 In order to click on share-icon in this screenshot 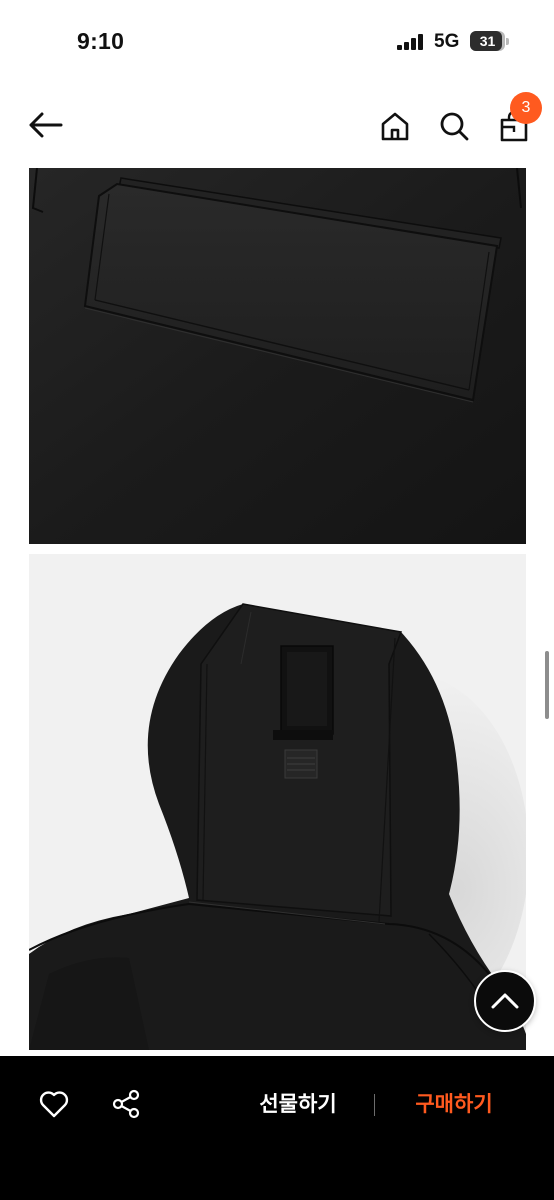, I will do `click(126, 1104)`.